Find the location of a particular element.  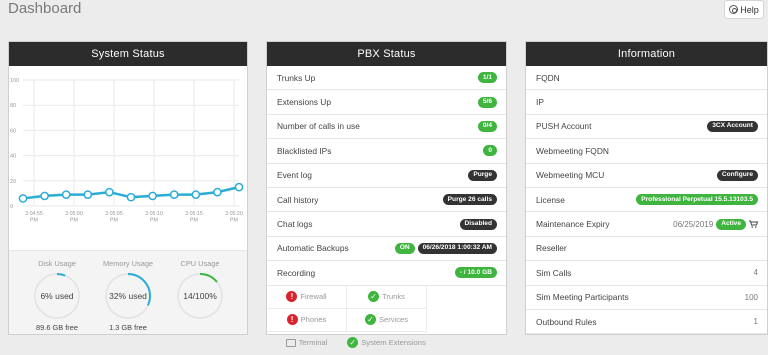

pbx-row: Number of calls in use 0/4 is located at coordinates (386, 127).